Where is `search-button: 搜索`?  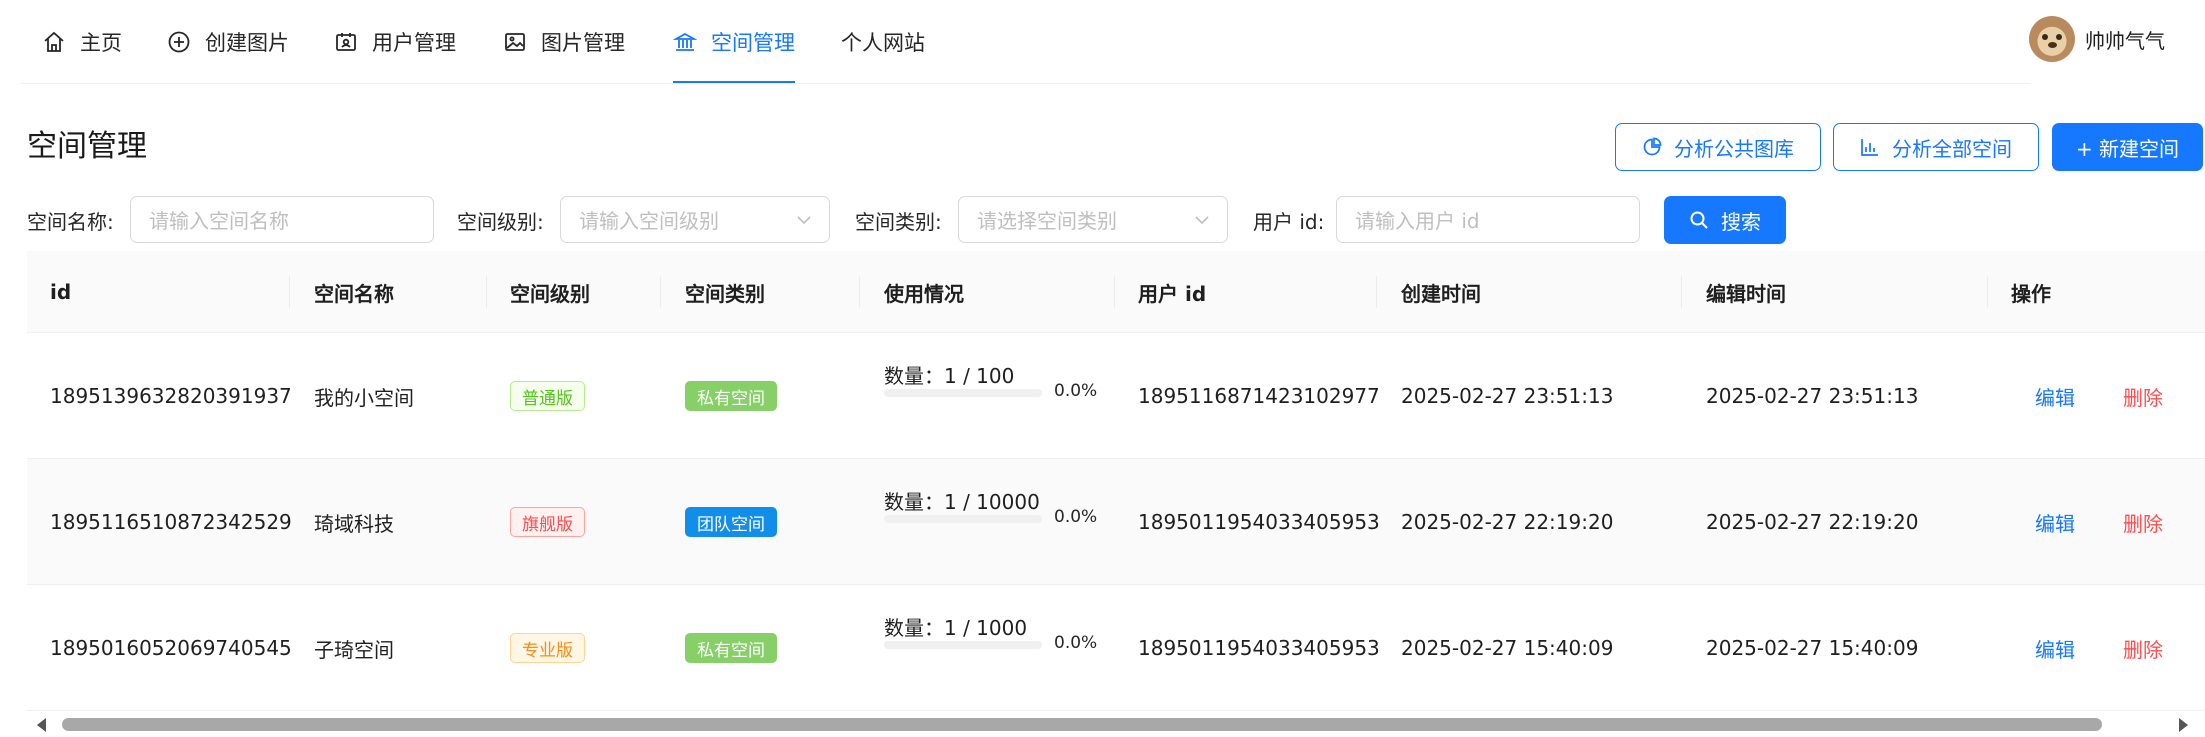
search-button: 搜索 is located at coordinates (1725, 220).